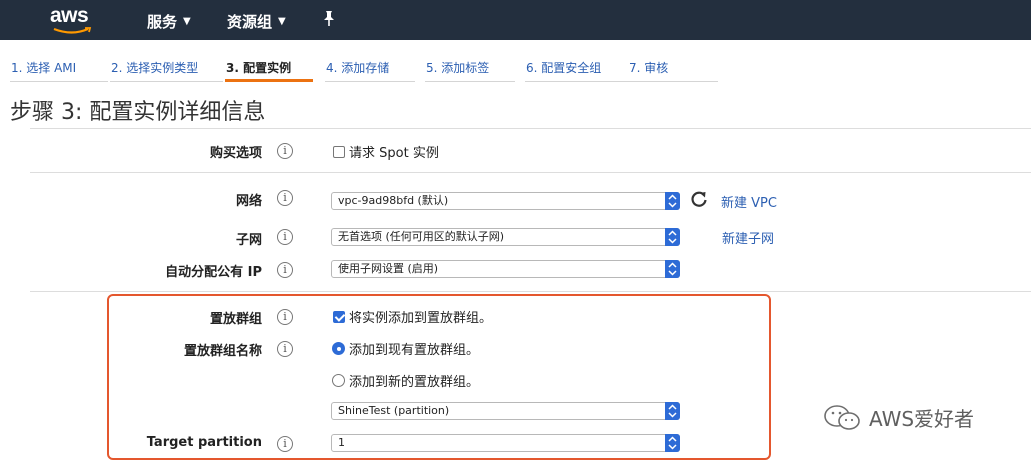  Describe the element at coordinates (505, 237) in the screenshot. I see `subnet-select: 无首选项 (任何可用区的默认子网)` at that location.